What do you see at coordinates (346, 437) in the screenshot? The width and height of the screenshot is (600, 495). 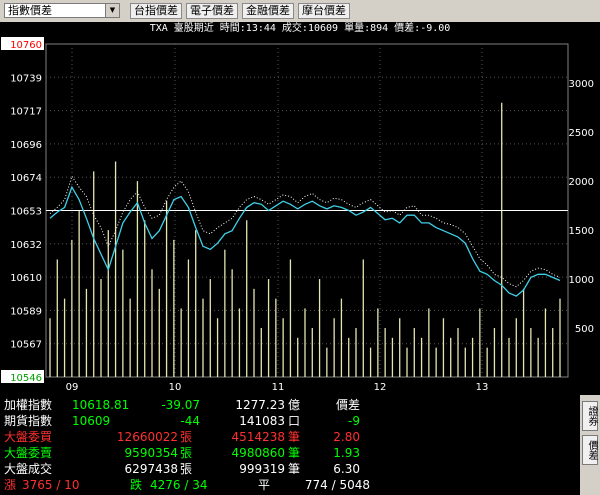 I see `bid-ratio: 2.80` at bounding box center [346, 437].